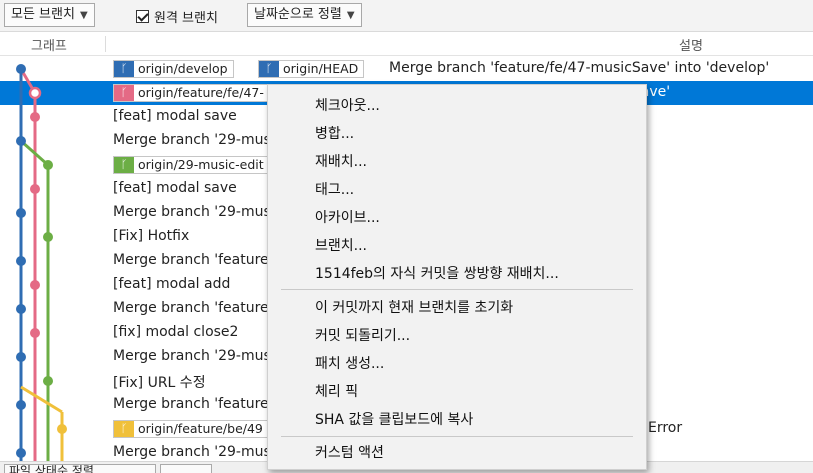 The height and width of the screenshot is (473, 813). I want to click on remote-branches-checkbox: 원격 브랜치, so click(177, 16).